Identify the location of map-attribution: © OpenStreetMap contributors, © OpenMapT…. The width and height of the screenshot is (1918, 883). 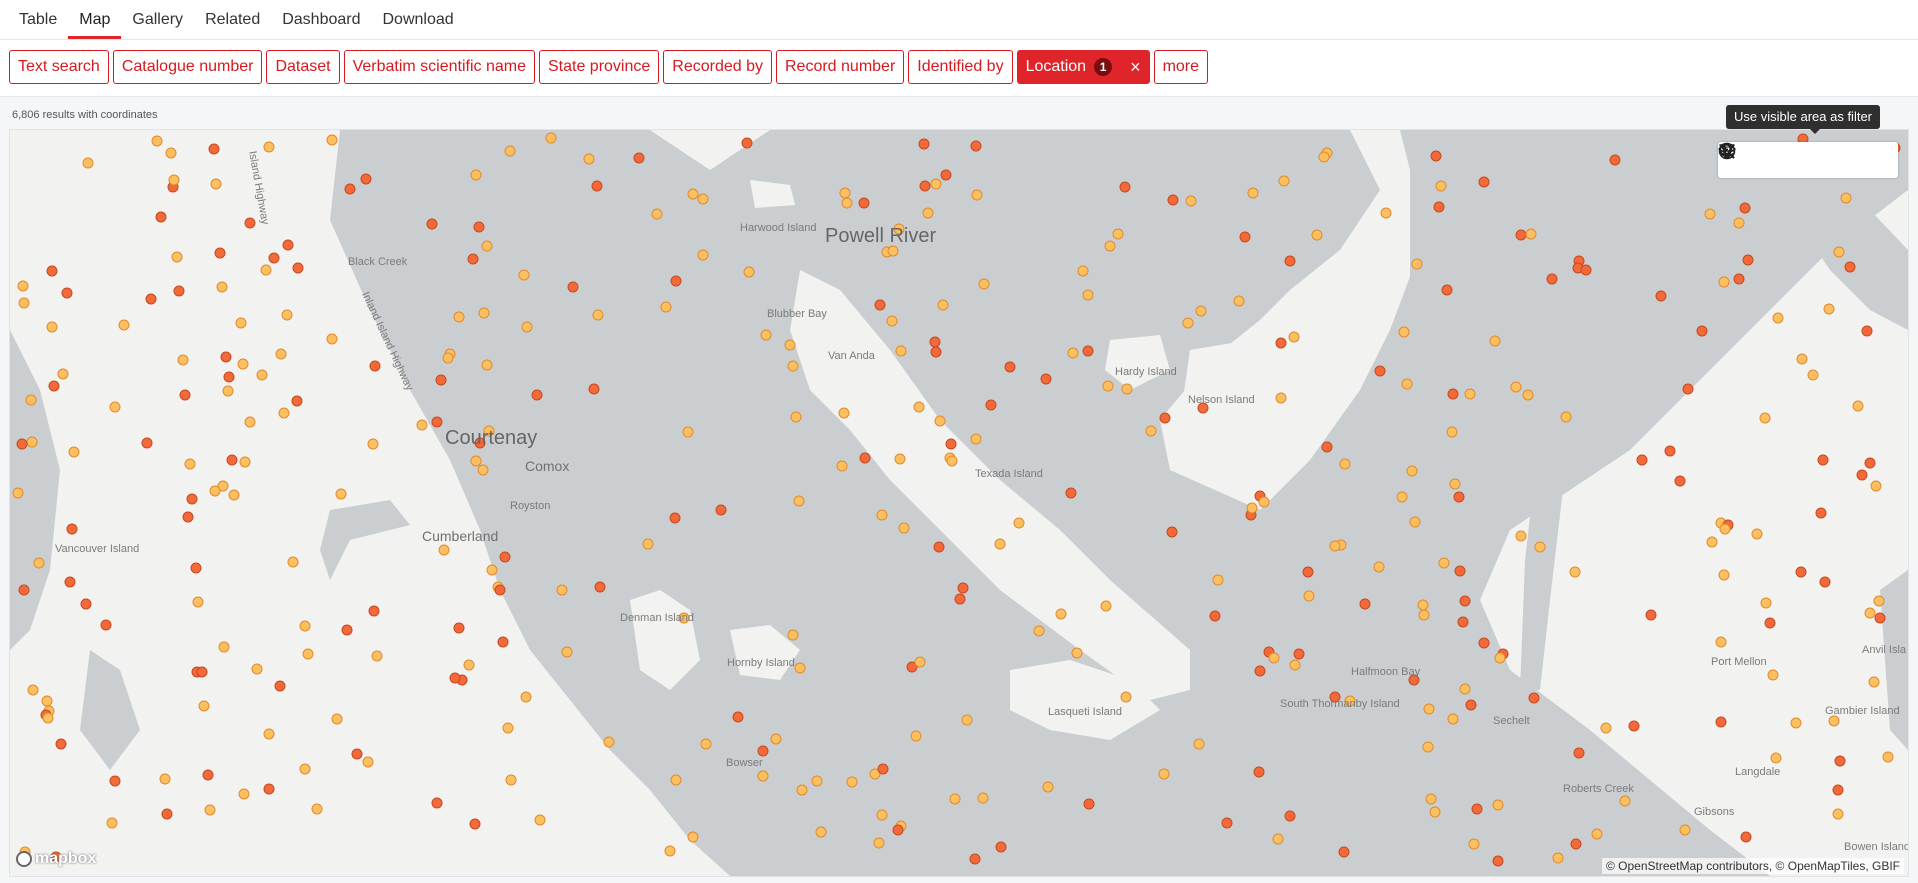
(1752, 866).